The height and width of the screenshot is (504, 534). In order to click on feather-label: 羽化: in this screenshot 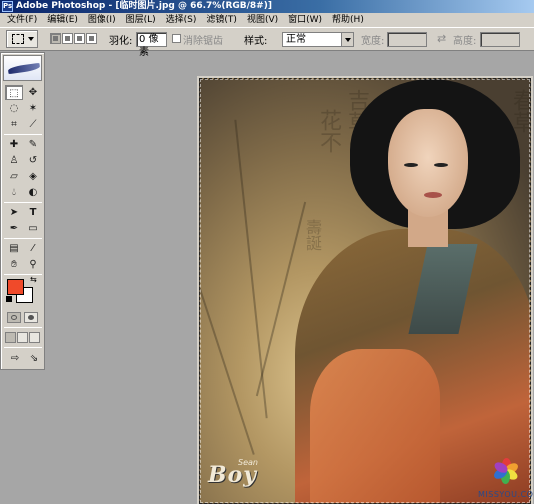, I will do `click(121, 41)`.